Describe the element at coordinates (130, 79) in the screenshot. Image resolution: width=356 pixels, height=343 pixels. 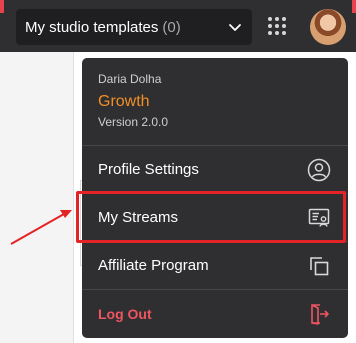
I see `user-name: Daria Dolha` at that location.